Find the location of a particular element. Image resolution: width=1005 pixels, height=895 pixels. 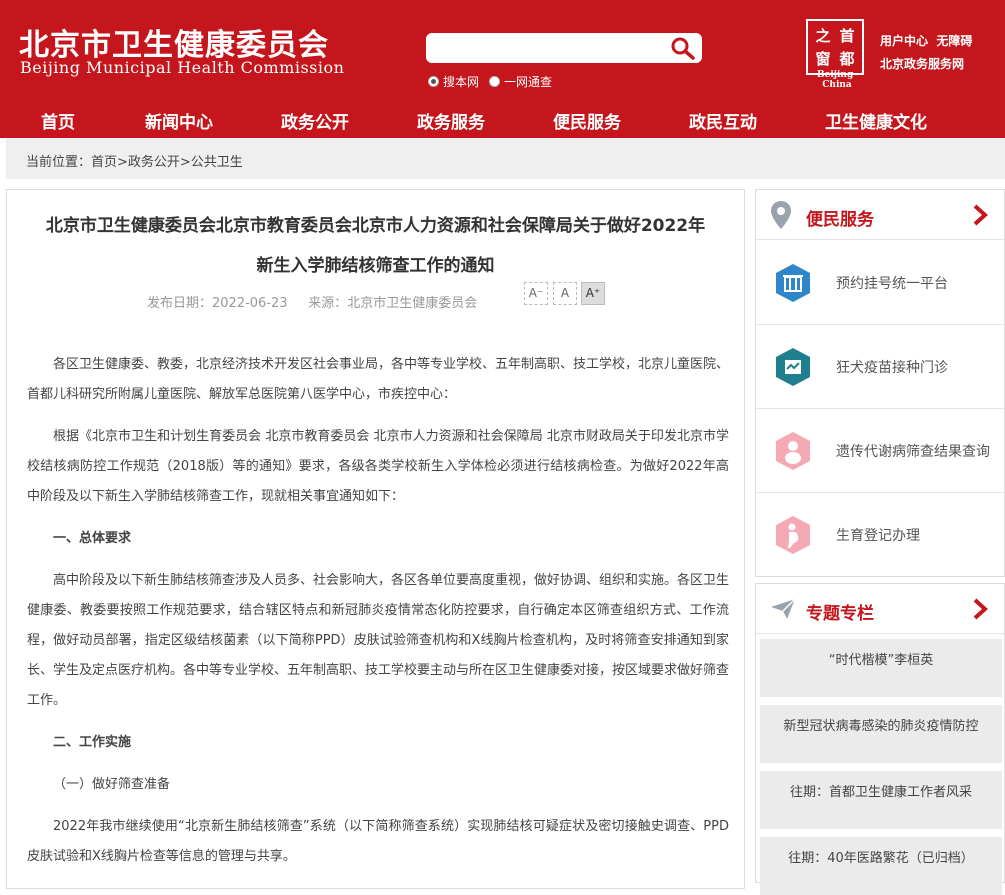

radio-site-label: 搜本网 is located at coordinates (461, 82).